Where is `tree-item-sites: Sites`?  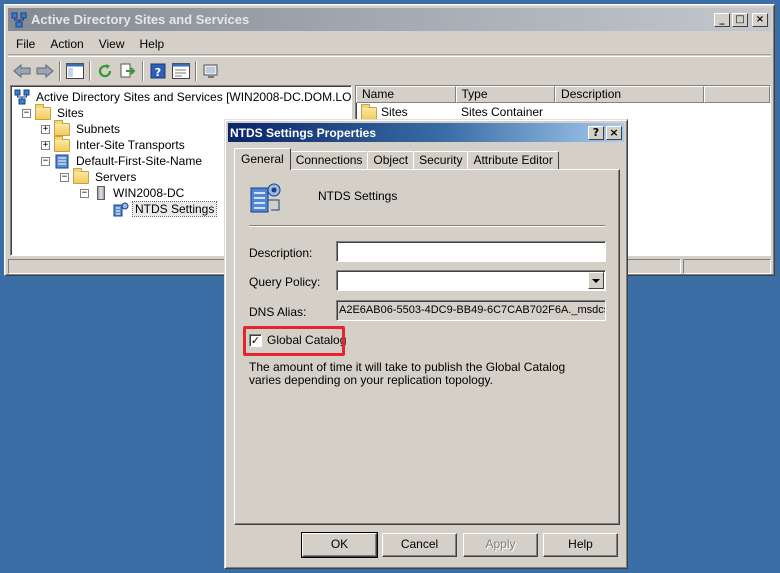
tree-item-sites: Sites is located at coordinates (60, 112).